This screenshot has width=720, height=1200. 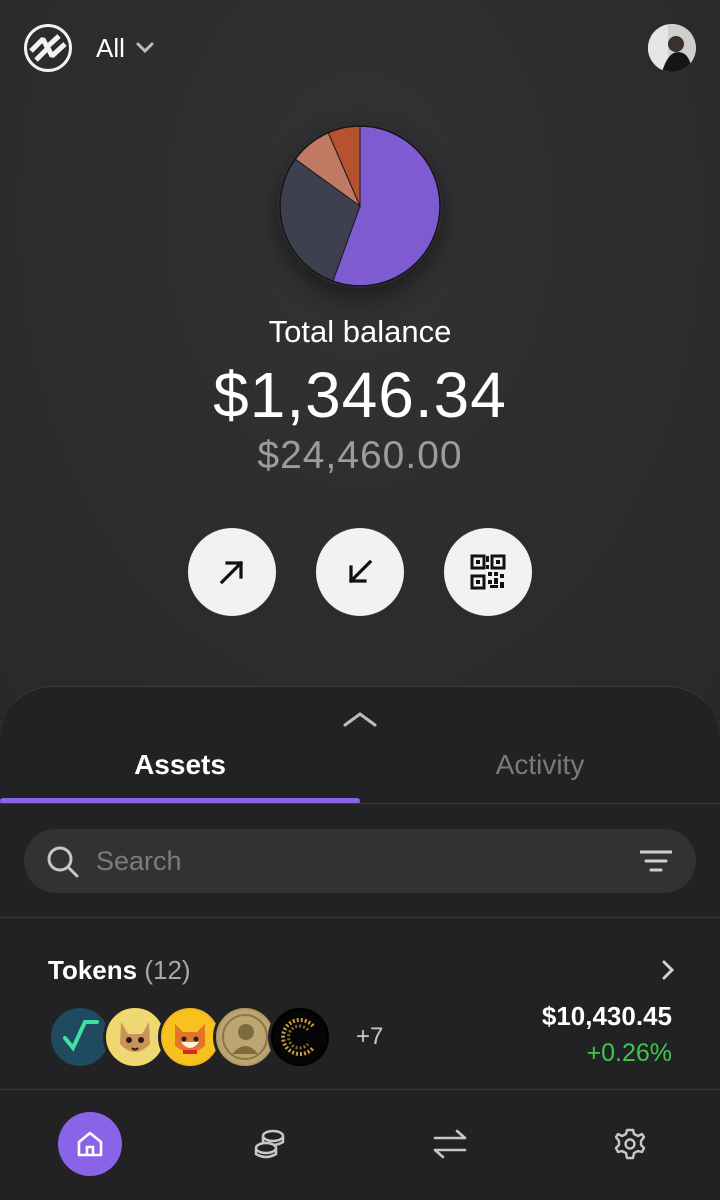 I want to click on tokens-title: Tokens (12), so click(x=119, y=970).